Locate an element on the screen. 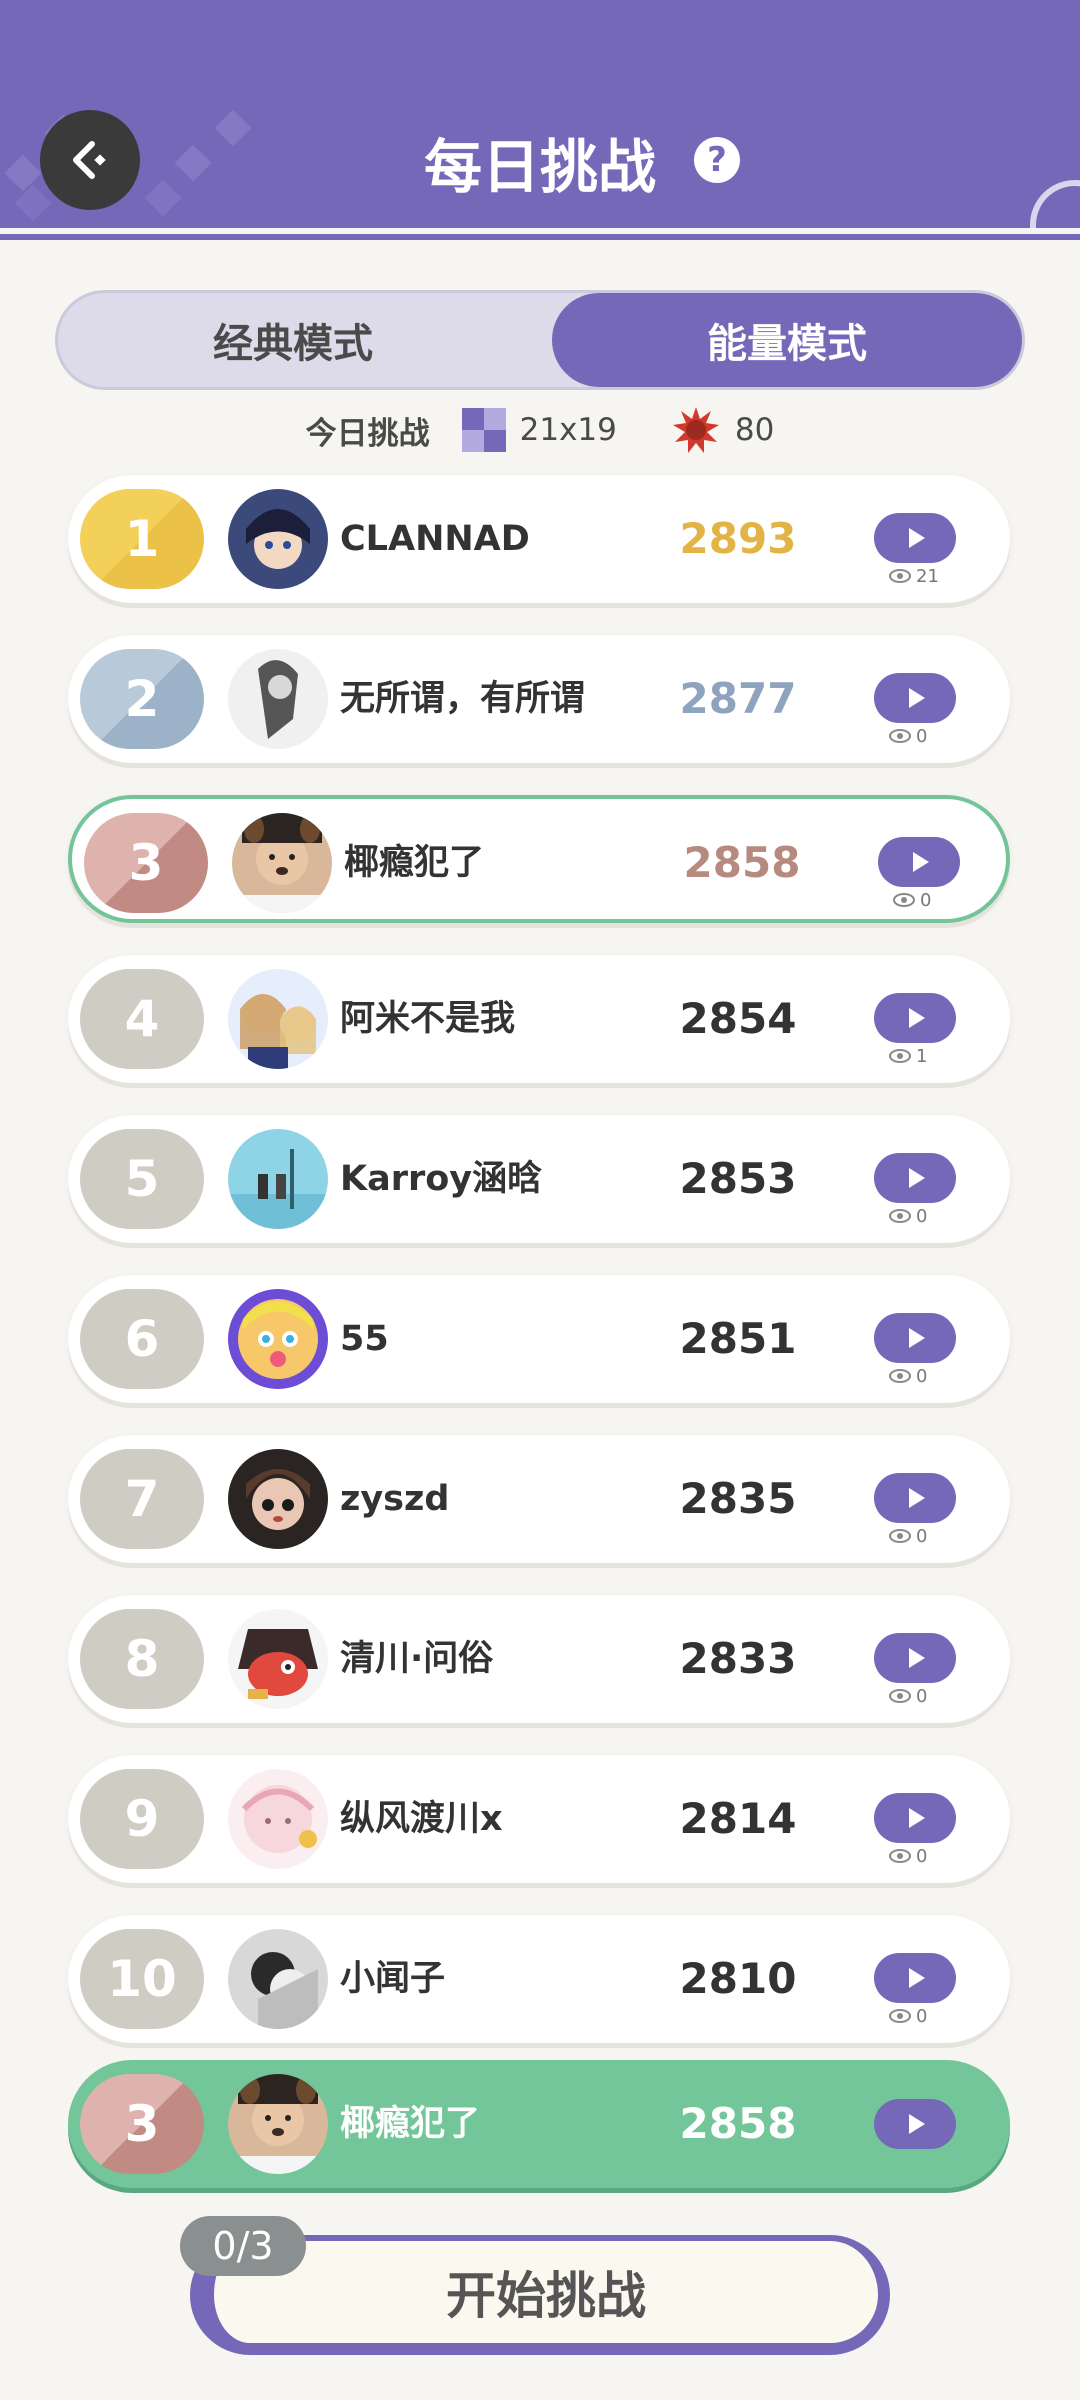 The width and height of the screenshot is (1080, 2400). leaderboard-row: 2 无所谓，有所谓 2877 0 is located at coordinates (539, 699).